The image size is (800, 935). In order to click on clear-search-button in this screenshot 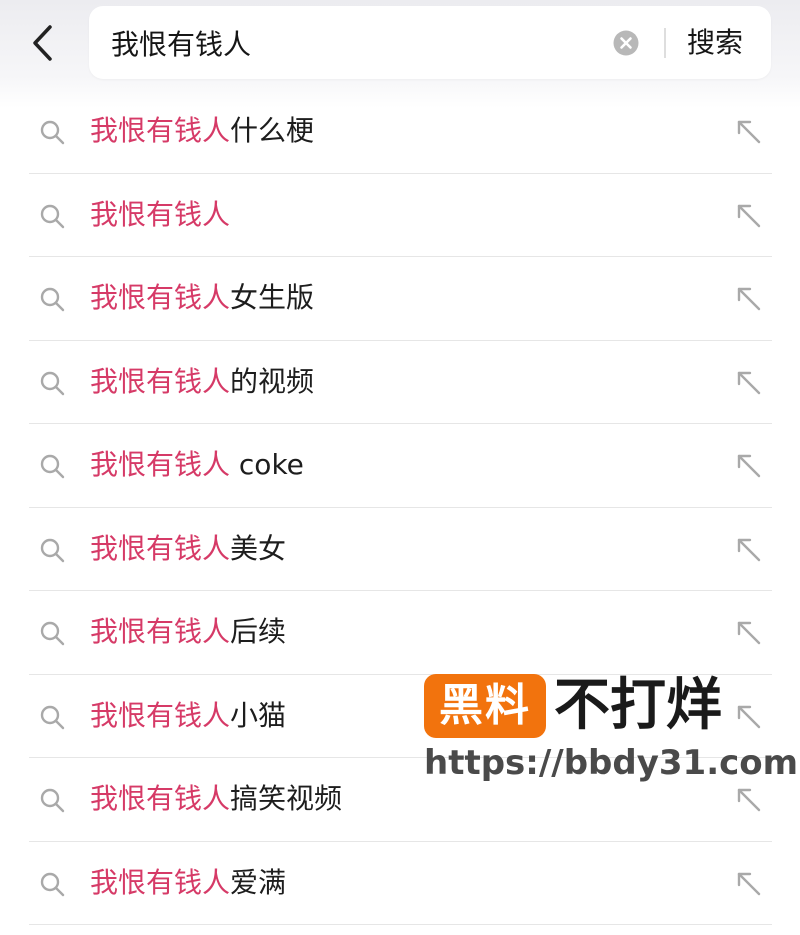, I will do `click(626, 43)`.